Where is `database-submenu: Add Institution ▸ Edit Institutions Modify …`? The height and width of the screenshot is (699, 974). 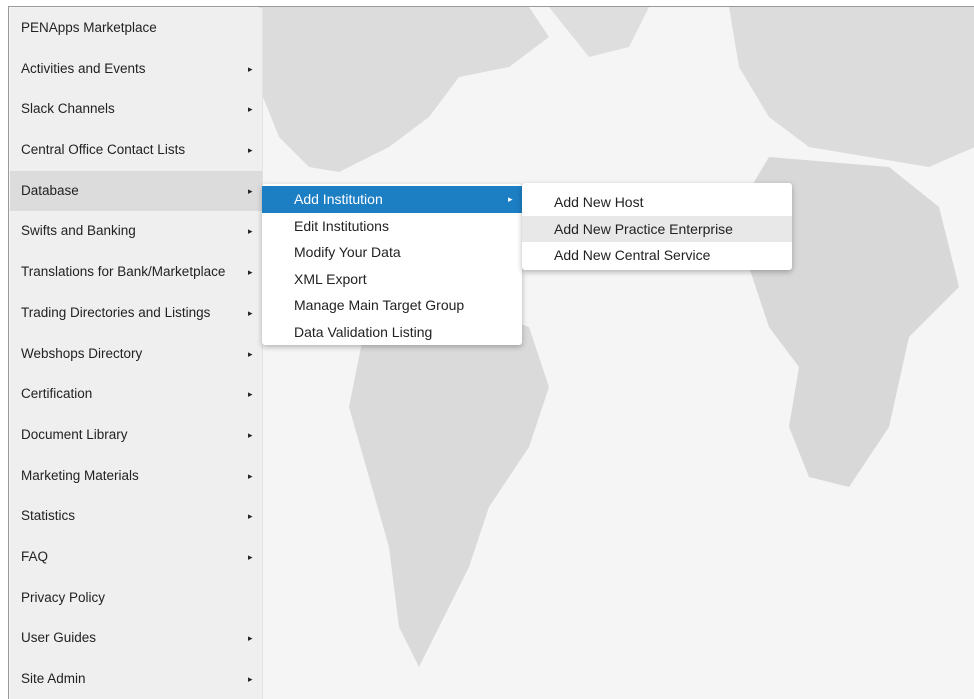
database-submenu: Add Institution ▸ Edit Institutions Modify … is located at coordinates (392, 264).